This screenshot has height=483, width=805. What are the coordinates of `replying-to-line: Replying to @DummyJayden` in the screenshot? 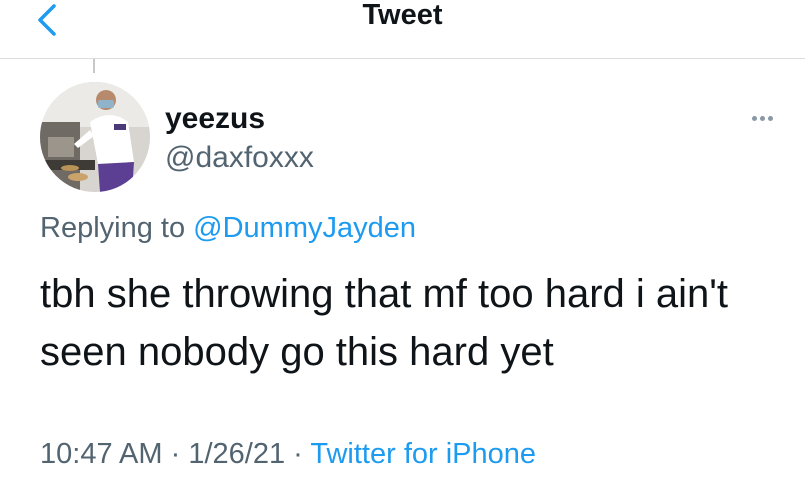 It's located at (228, 228).